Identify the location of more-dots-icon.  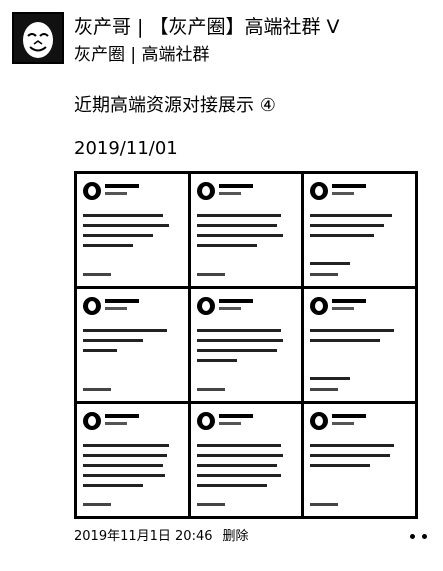
(419, 536).